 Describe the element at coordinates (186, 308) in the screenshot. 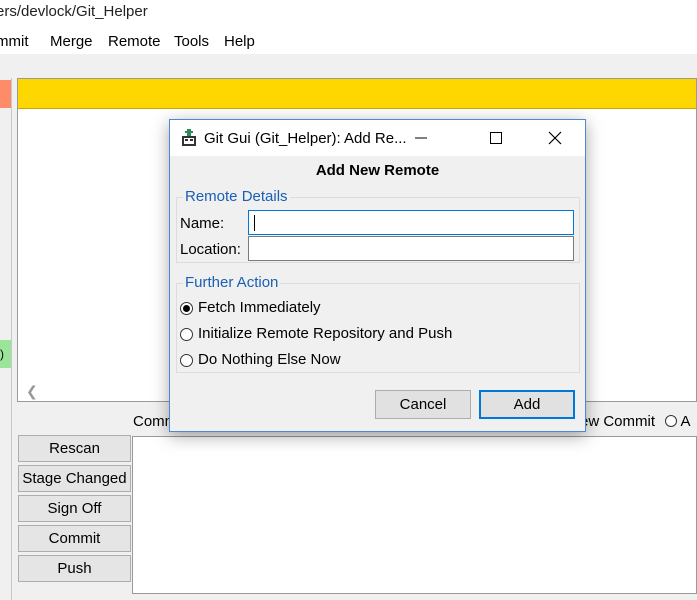

I see `radio-checked-icon` at that location.